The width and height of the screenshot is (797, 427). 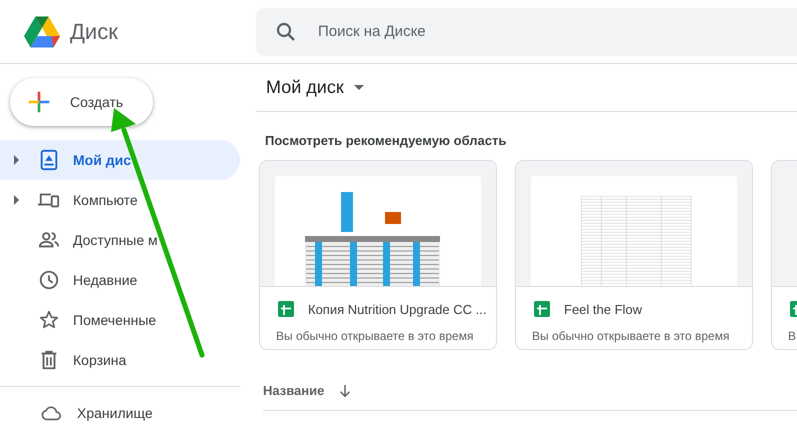 What do you see at coordinates (359, 87) in the screenshot?
I see `dropdown-caret-icon` at bounding box center [359, 87].